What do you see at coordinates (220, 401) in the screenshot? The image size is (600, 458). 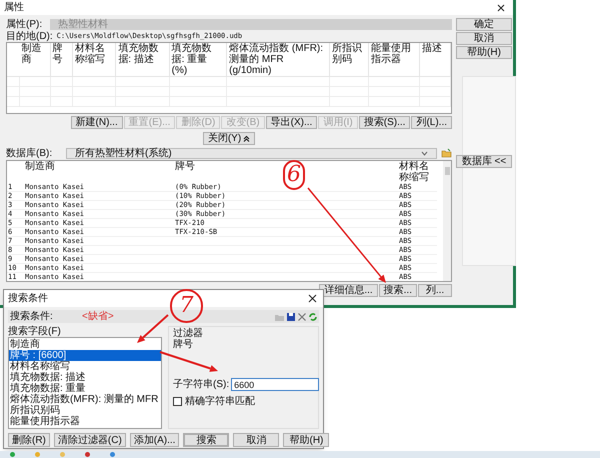 I see `checkbox-label: 精确字符串匹配` at bounding box center [220, 401].